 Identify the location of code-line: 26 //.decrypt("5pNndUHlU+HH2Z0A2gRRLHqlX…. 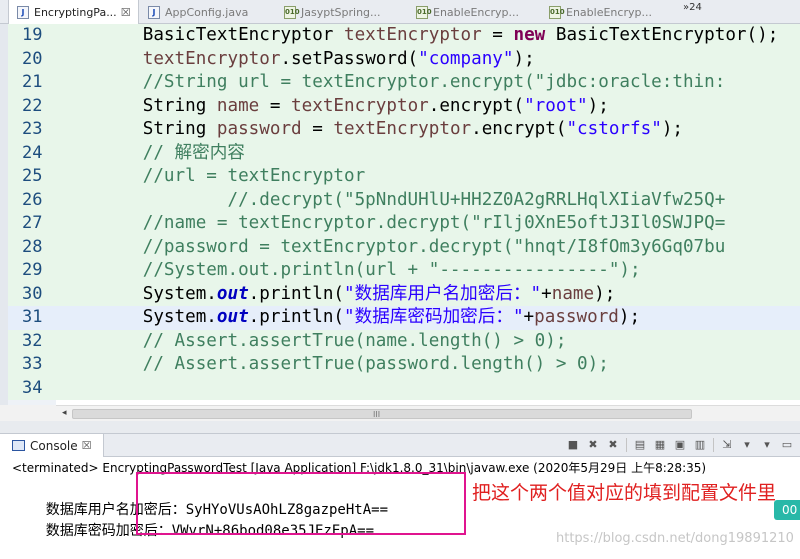
(404, 200).